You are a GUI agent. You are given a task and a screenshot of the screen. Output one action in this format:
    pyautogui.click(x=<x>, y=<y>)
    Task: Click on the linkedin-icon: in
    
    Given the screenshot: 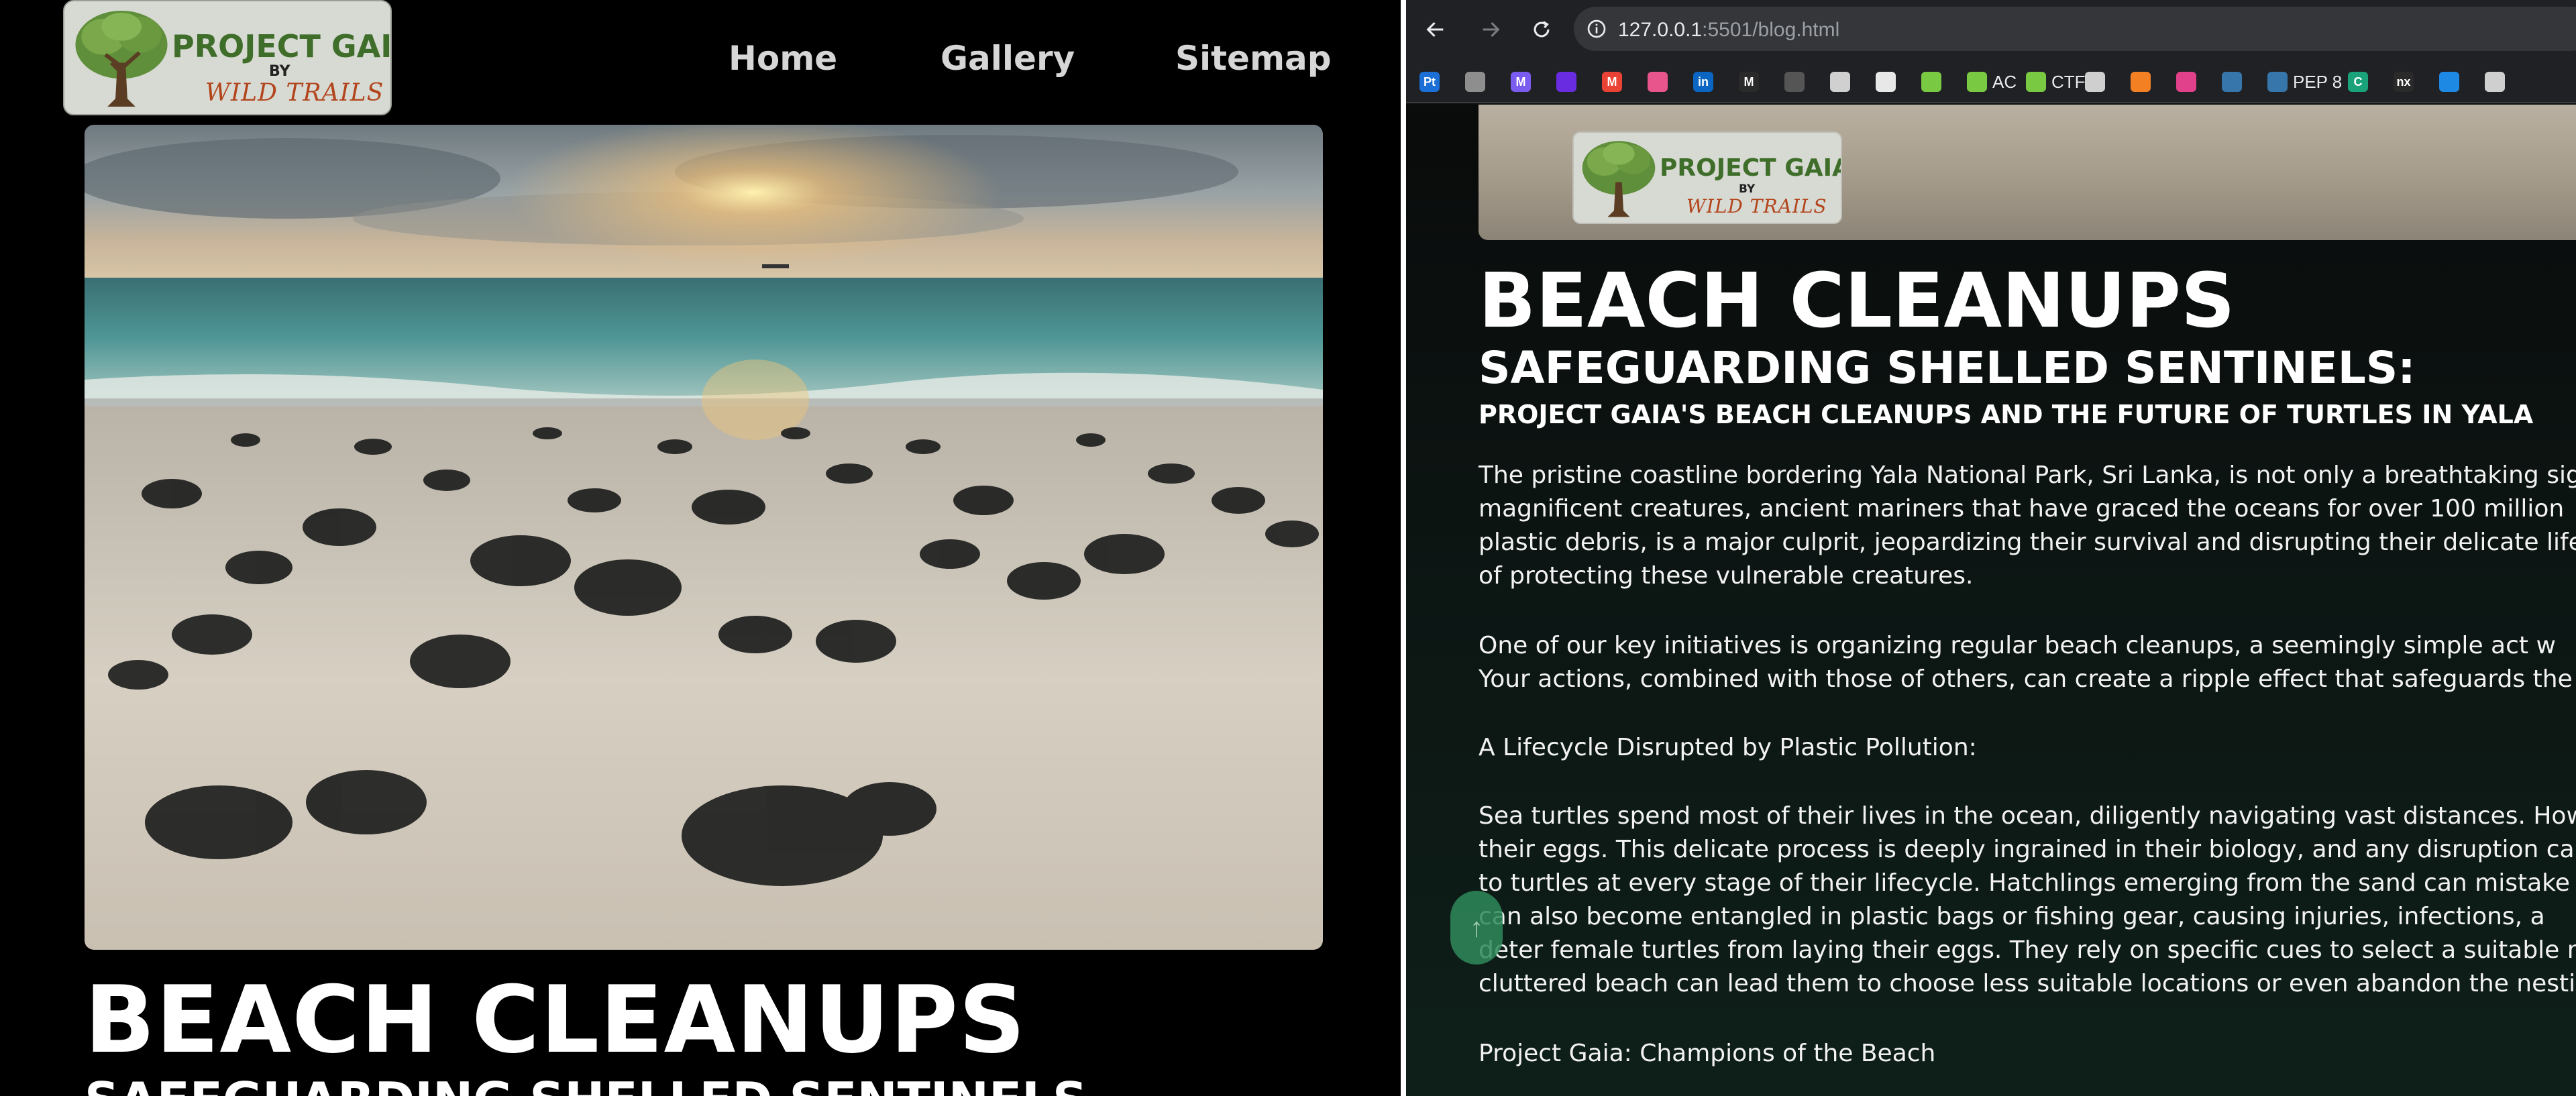 What is the action you would take?
    pyautogui.click(x=1703, y=82)
    